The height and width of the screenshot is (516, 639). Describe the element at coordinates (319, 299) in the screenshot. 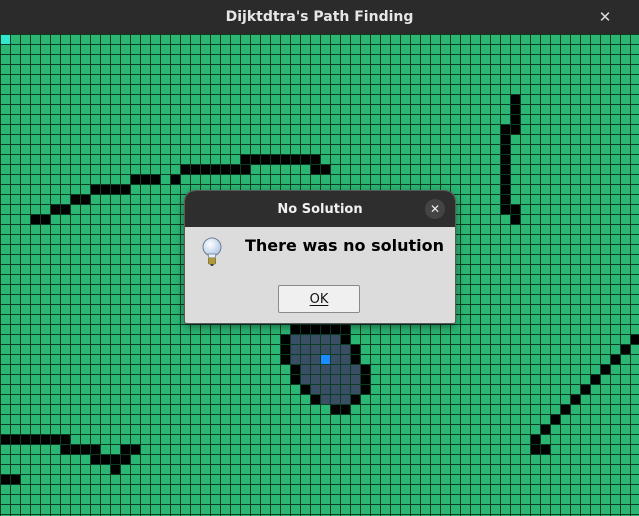

I see `ok-button: OK` at that location.